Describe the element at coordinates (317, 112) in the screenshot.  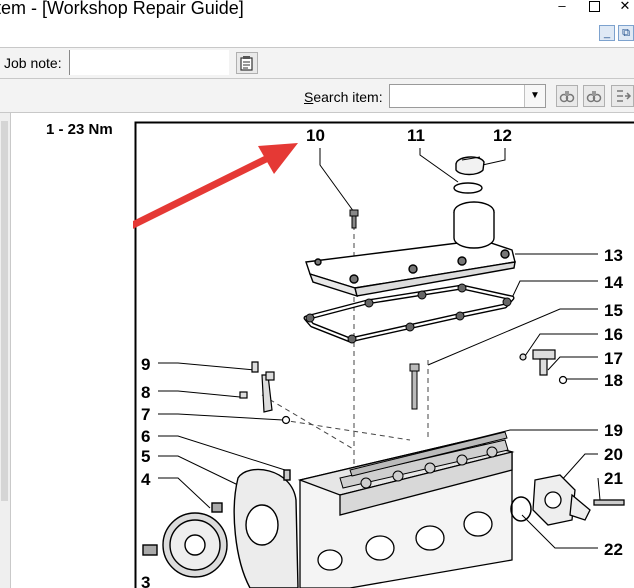
I see `divider` at that location.